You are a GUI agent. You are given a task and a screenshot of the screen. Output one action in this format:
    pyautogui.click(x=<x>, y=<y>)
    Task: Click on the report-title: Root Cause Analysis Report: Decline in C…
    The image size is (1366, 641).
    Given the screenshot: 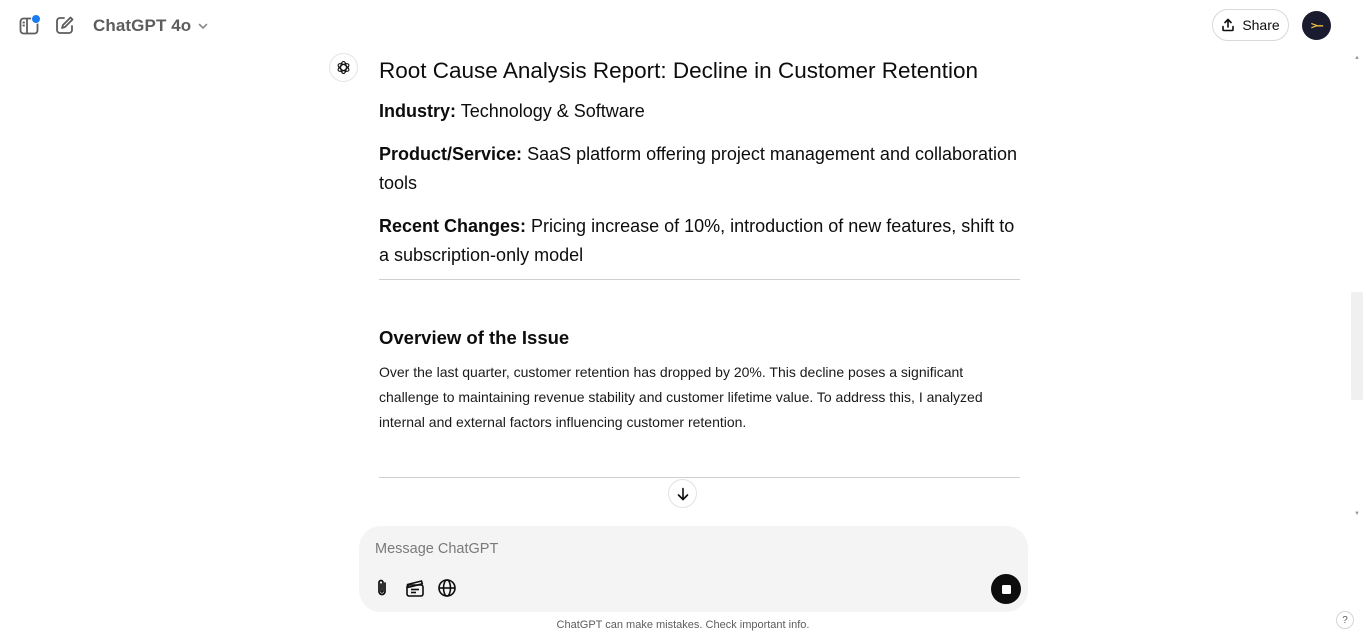 What is the action you would take?
    pyautogui.click(x=679, y=70)
    